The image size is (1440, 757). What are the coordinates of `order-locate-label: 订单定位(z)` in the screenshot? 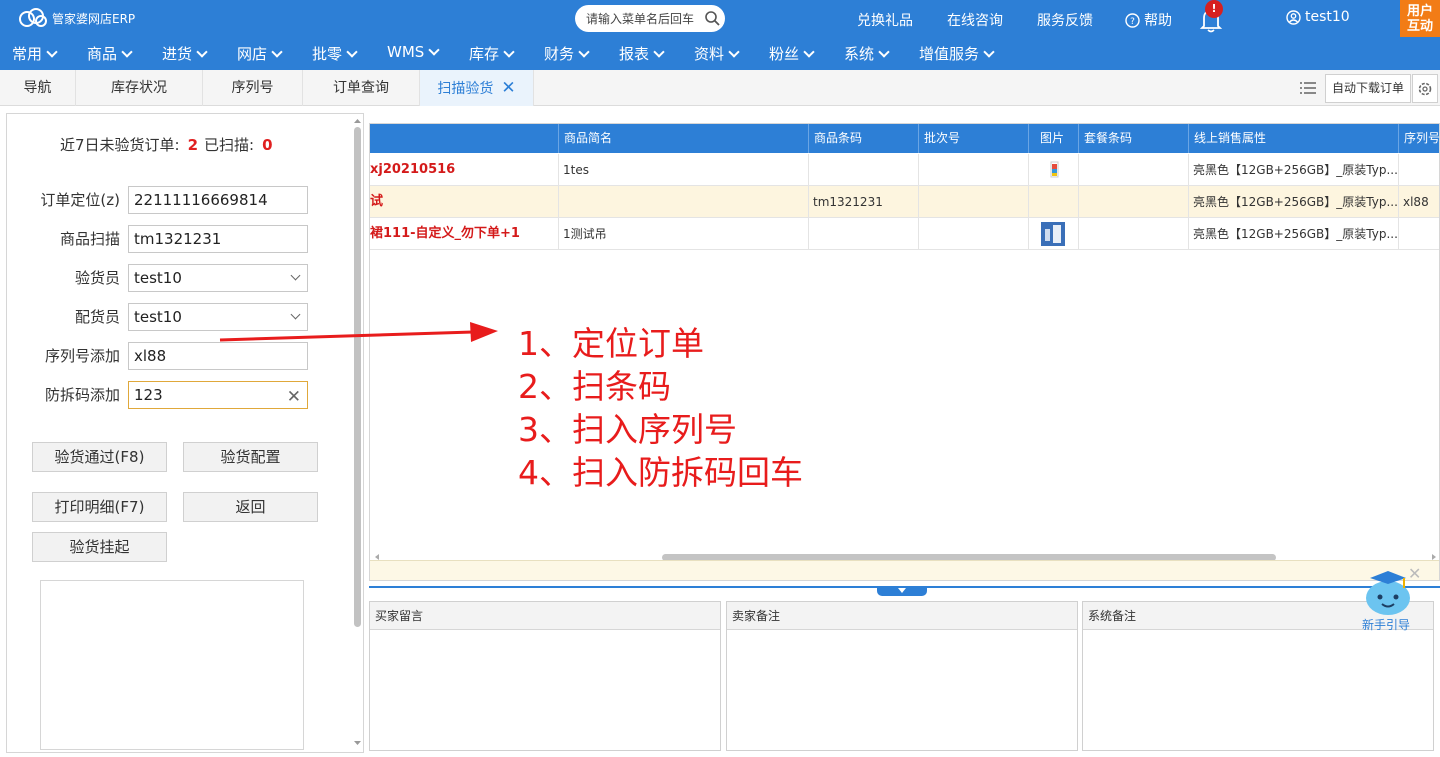 It's located at (80, 200).